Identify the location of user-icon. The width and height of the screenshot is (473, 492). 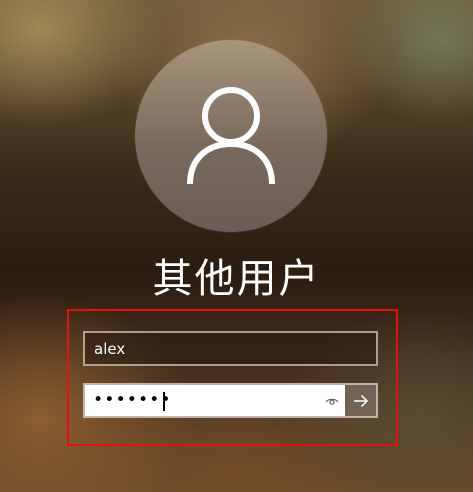
(231, 136).